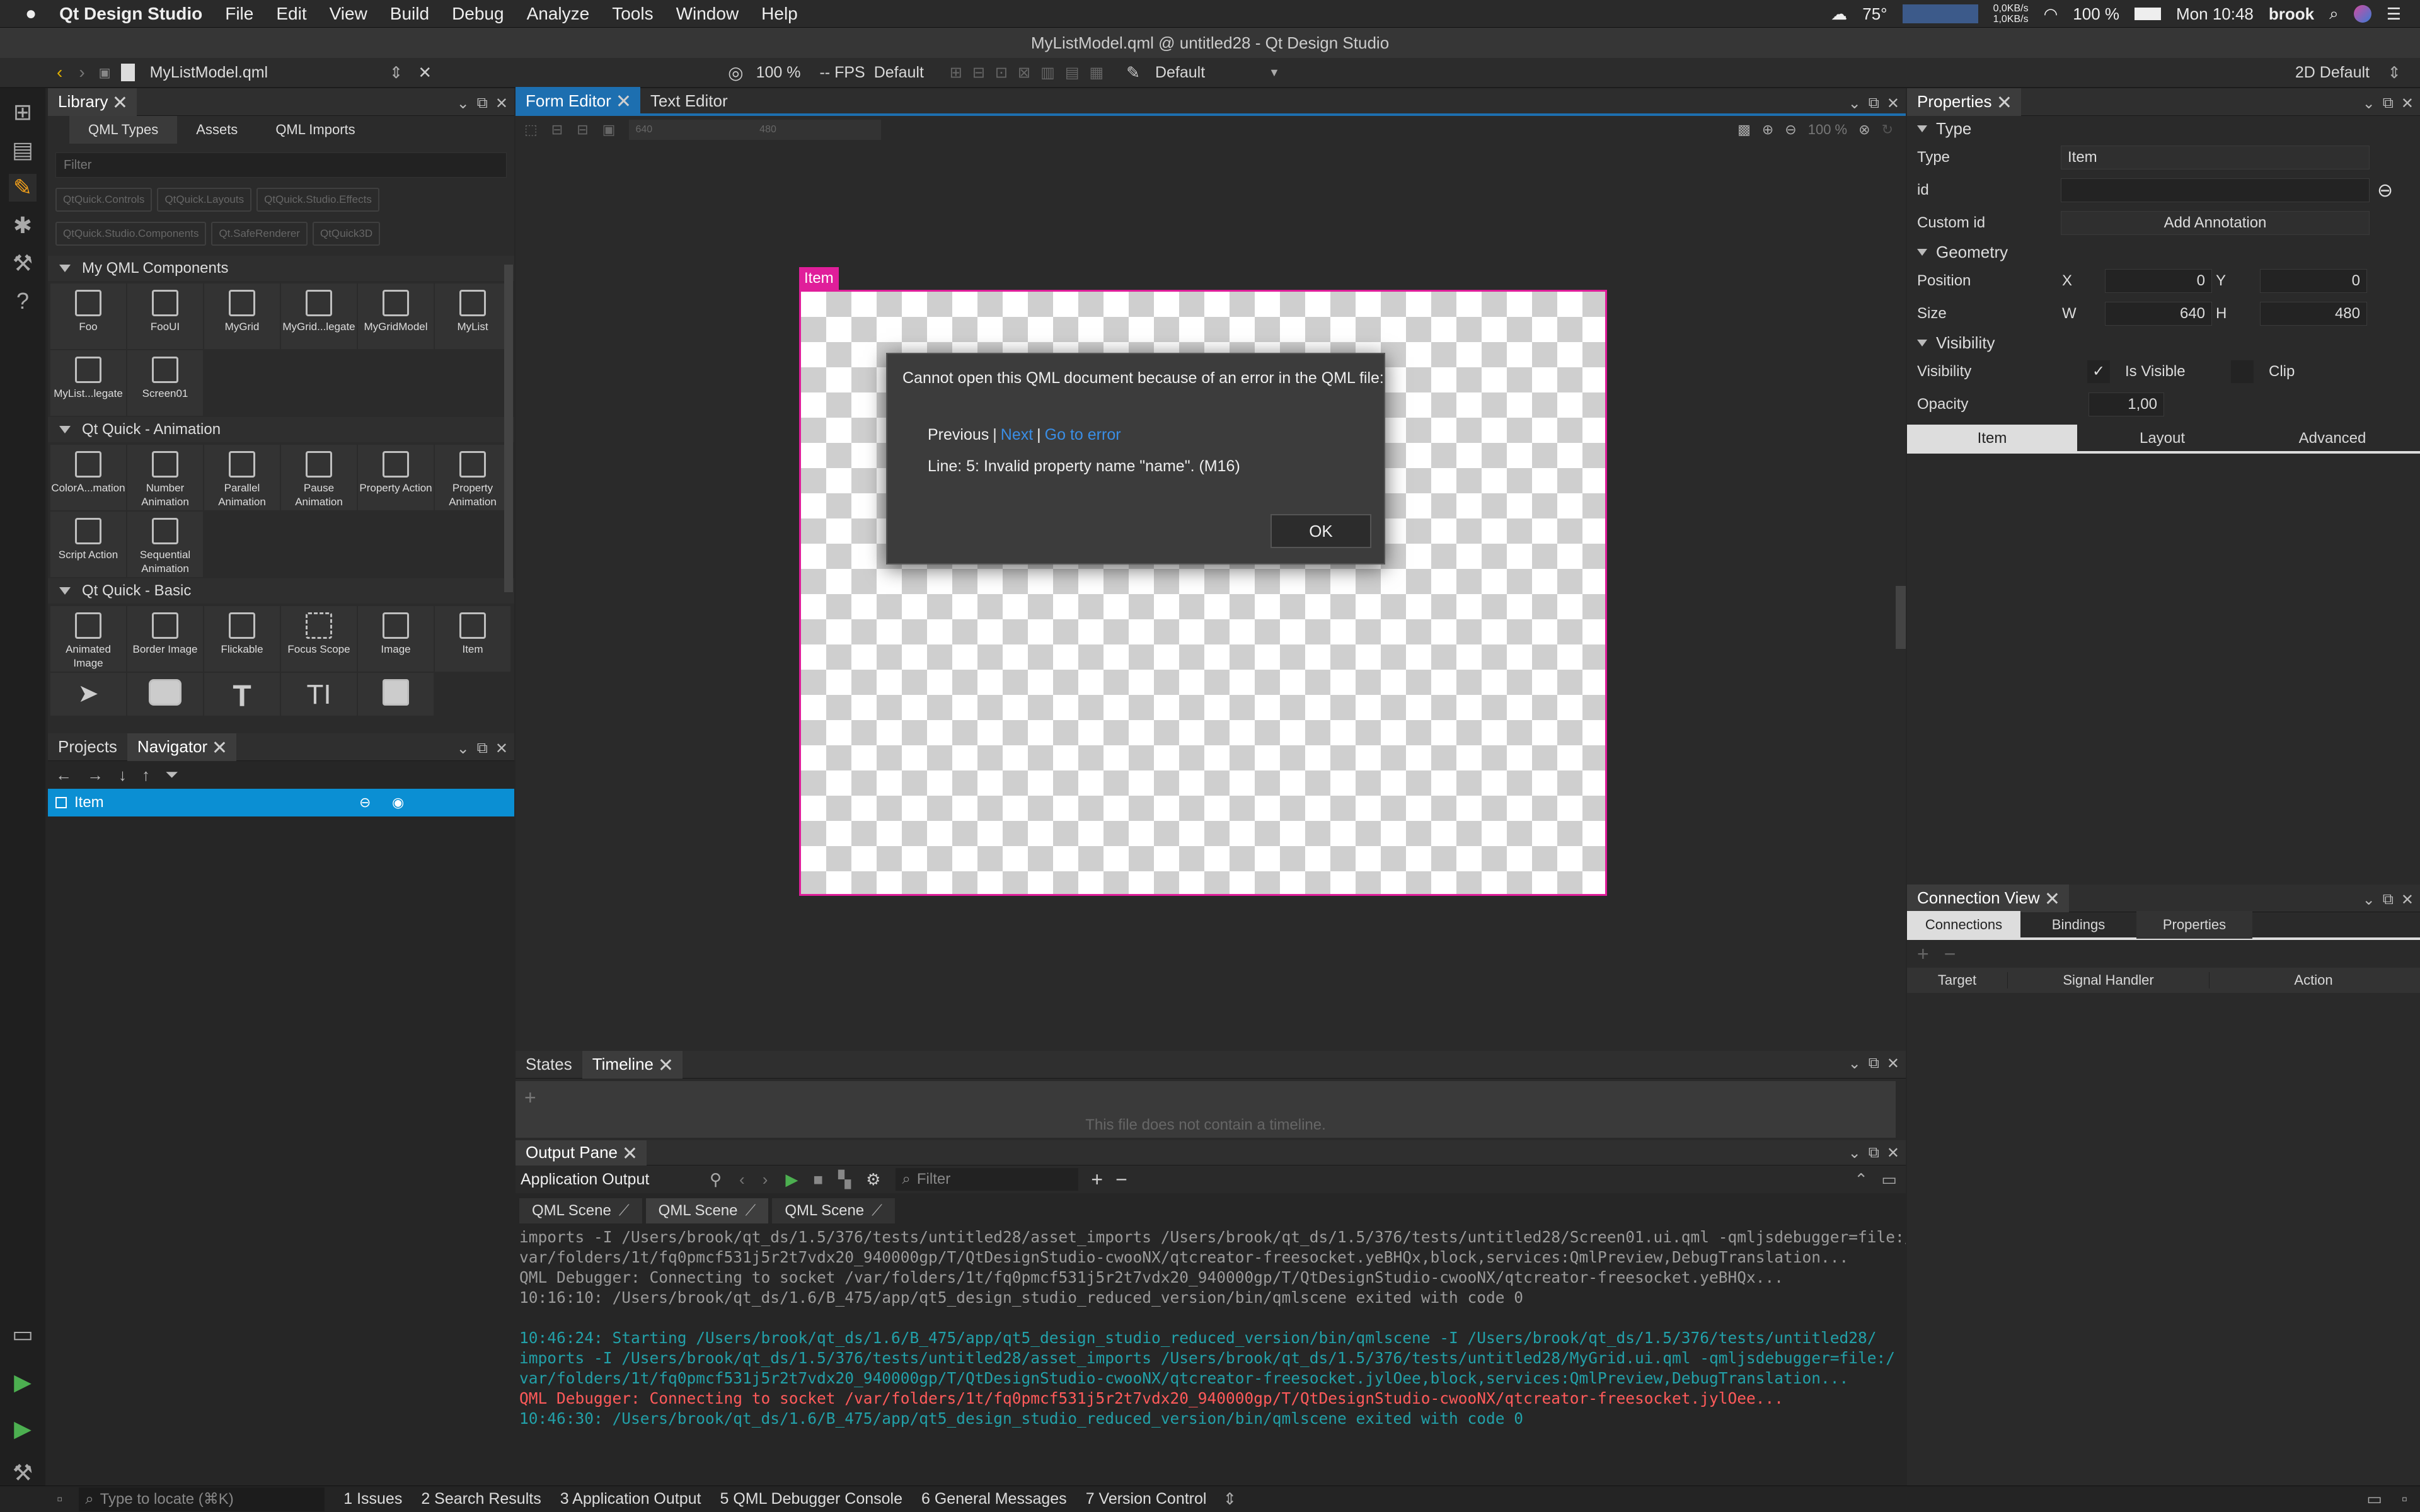  I want to click on ok-button: OK, so click(1321, 531).